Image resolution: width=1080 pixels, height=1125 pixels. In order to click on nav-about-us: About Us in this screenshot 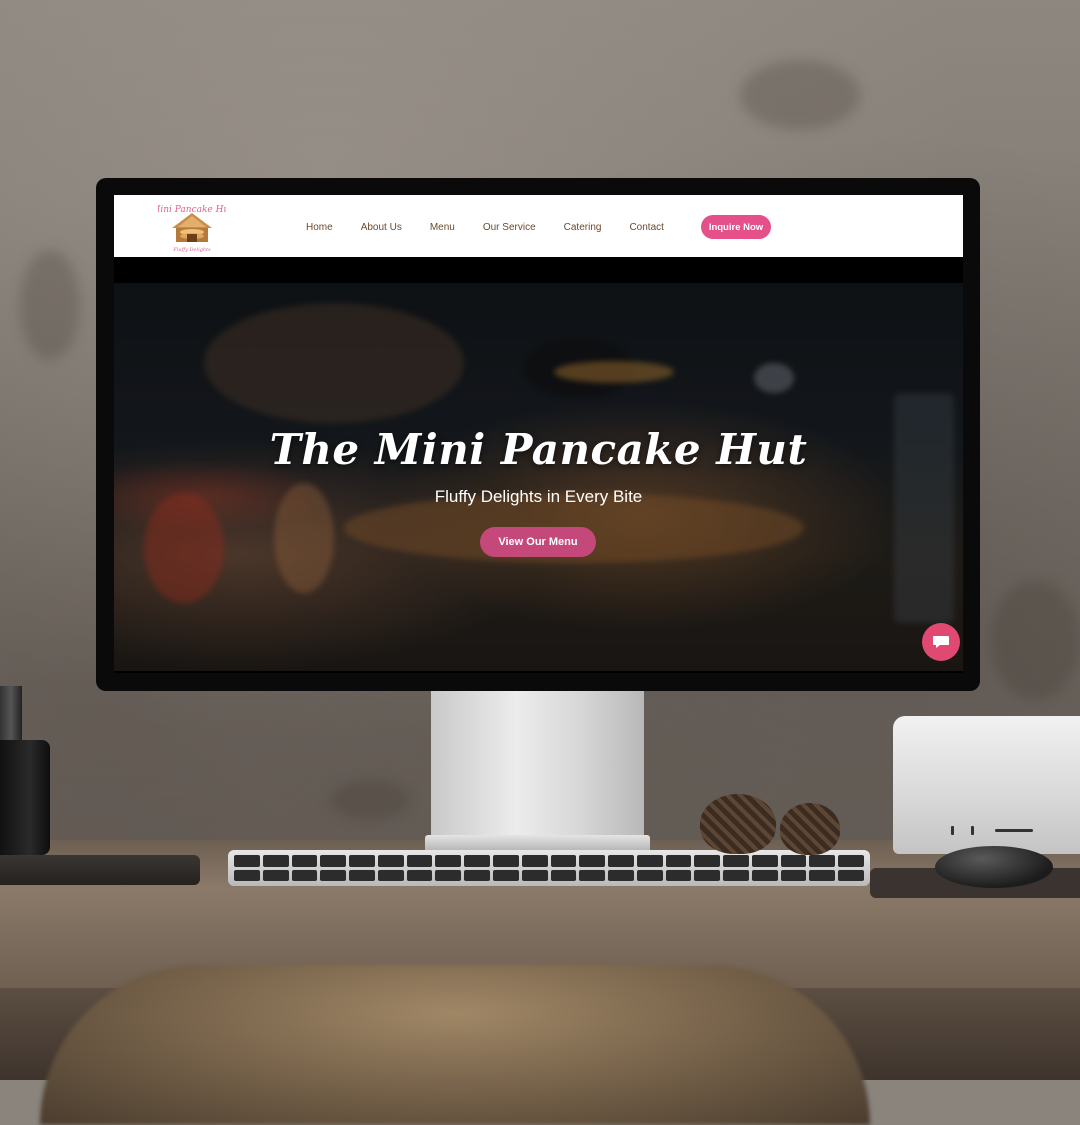, I will do `click(381, 227)`.